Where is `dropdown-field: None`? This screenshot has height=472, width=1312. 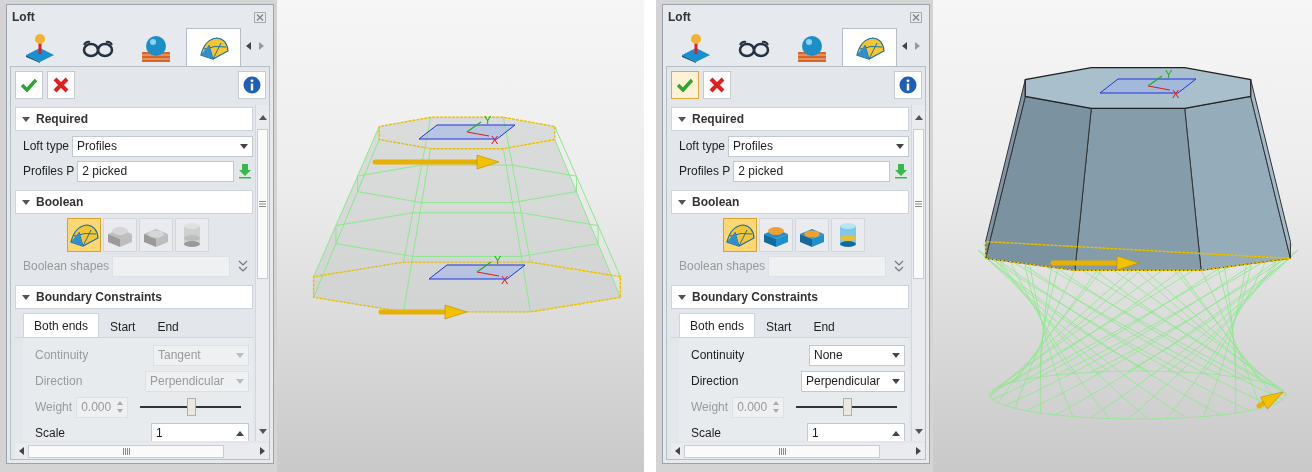
dropdown-field: None is located at coordinates (857, 355).